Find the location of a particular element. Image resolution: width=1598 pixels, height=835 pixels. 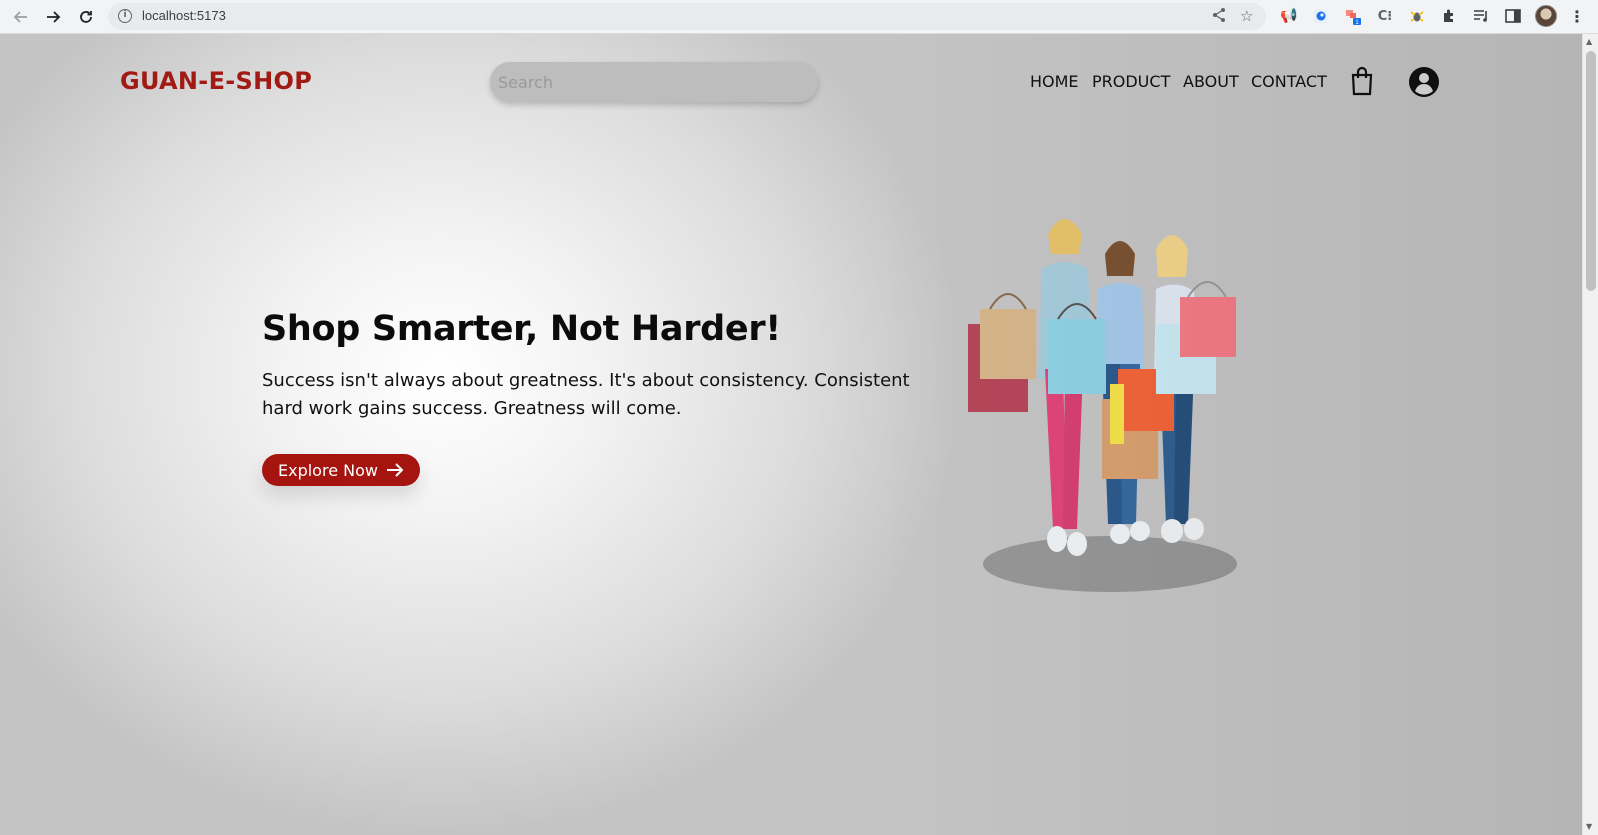

reload-icon is located at coordinates (86, 17).